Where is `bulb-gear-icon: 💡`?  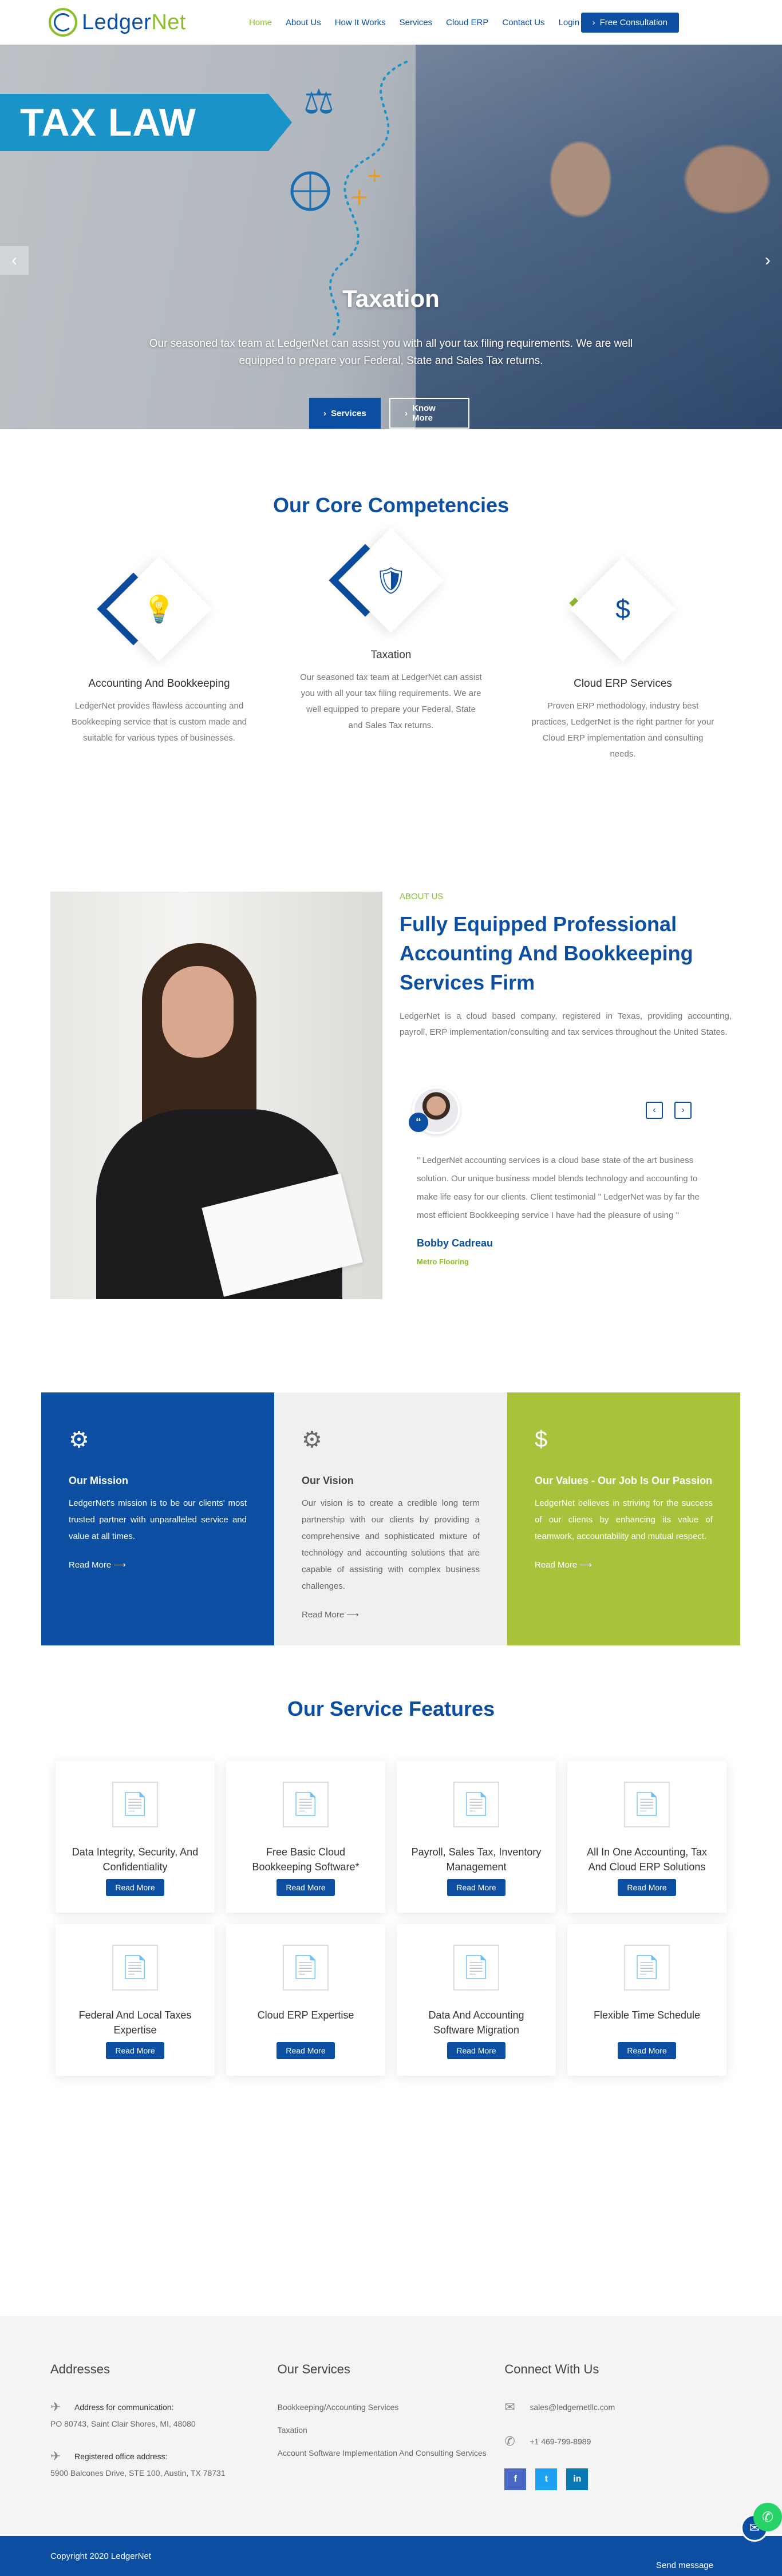
bulb-gear-icon: 💡 is located at coordinates (159, 608).